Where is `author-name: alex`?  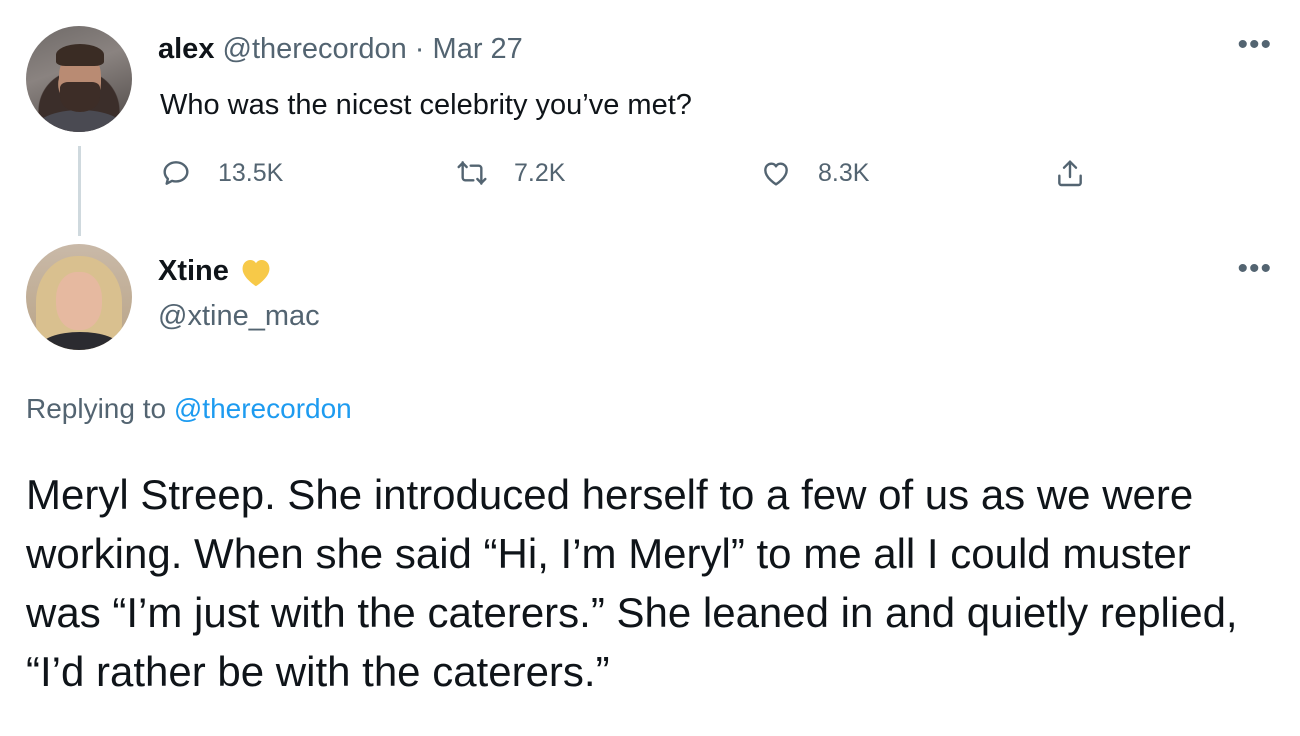 author-name: alex is located at coordinates (186, 49).